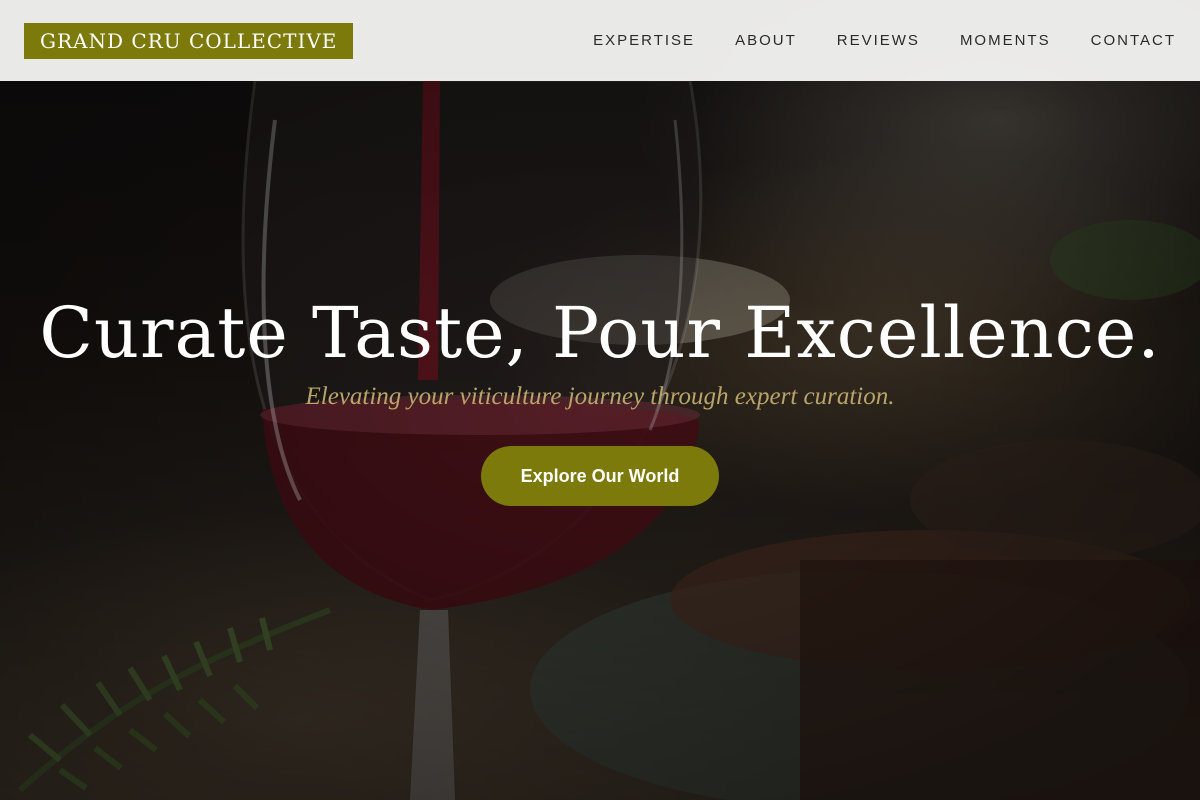 The width and height of the screenshot is (1200, 800). Describe the element at coordinates (1133, 40) in the screenshot. I see `nav-item-contact: CONTACT` at that location.